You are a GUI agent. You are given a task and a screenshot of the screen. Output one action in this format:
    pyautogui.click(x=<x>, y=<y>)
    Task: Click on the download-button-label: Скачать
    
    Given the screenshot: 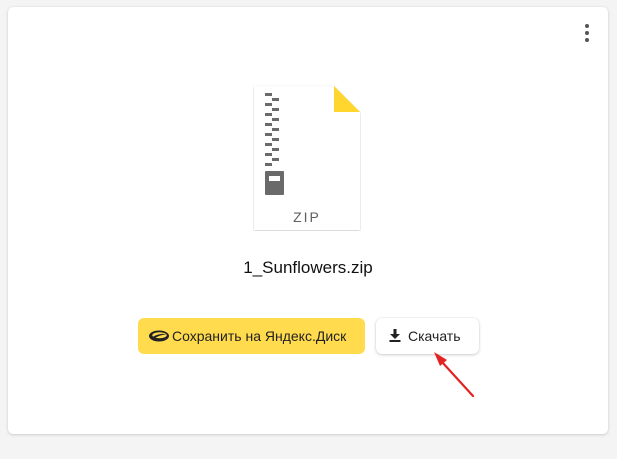 What is the action you would take?
    pyautogui.click(x=434, y=336)
    